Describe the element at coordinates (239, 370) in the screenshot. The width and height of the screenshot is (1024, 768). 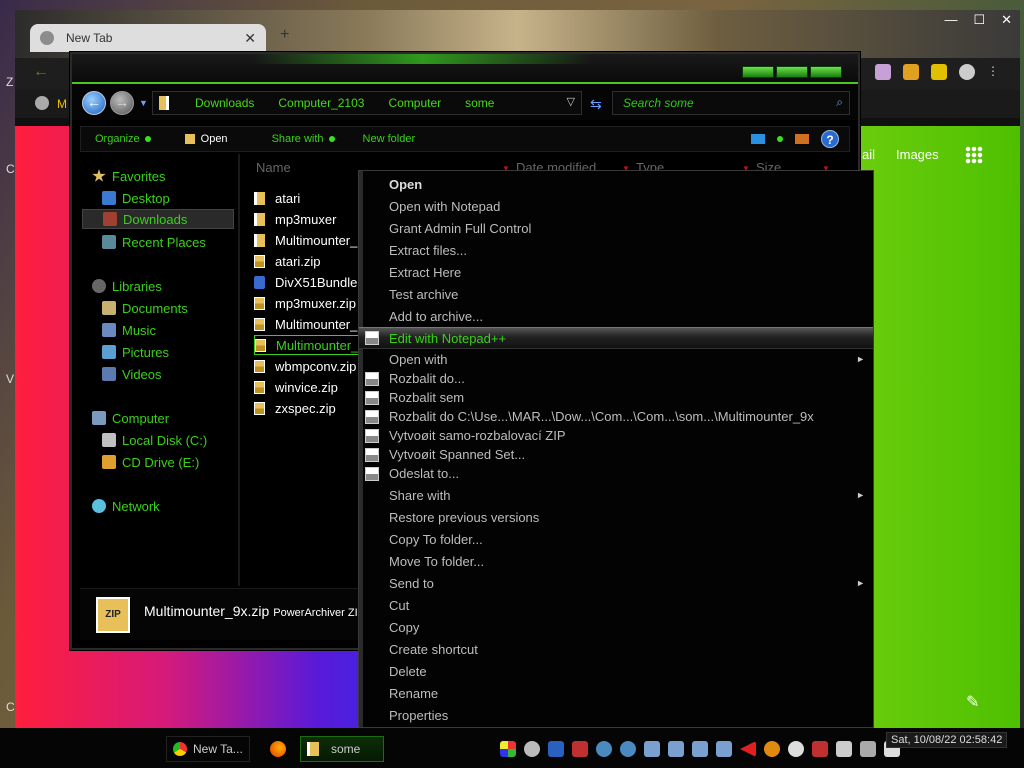
I see `pane-divider` at that location.